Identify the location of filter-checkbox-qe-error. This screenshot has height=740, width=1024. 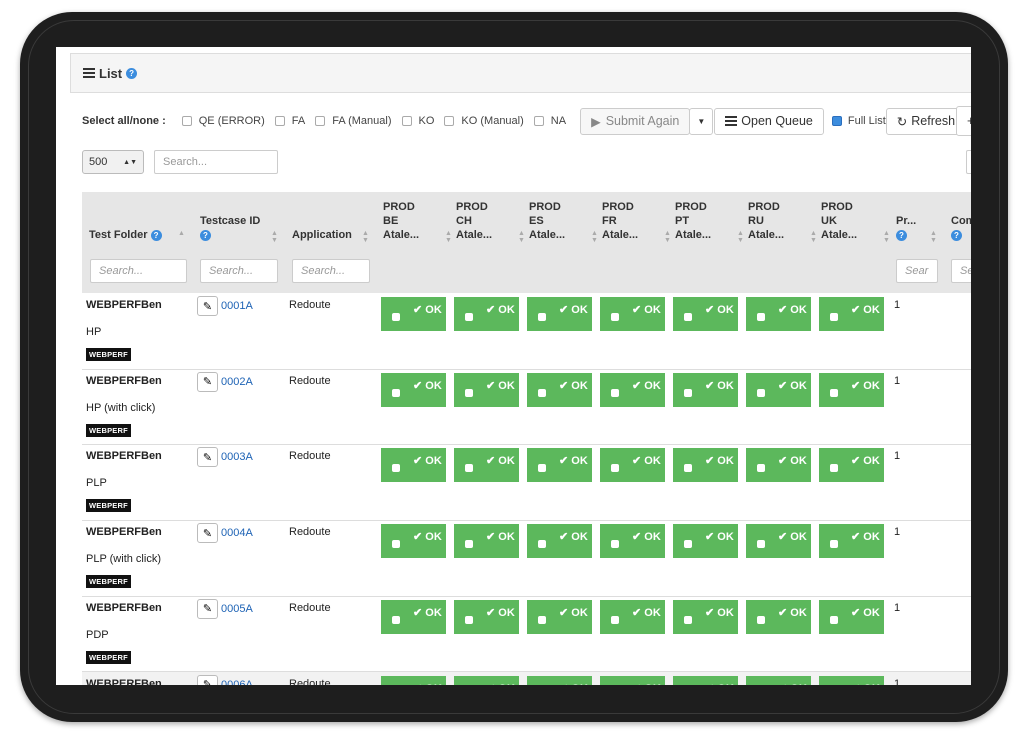
(186, 121).